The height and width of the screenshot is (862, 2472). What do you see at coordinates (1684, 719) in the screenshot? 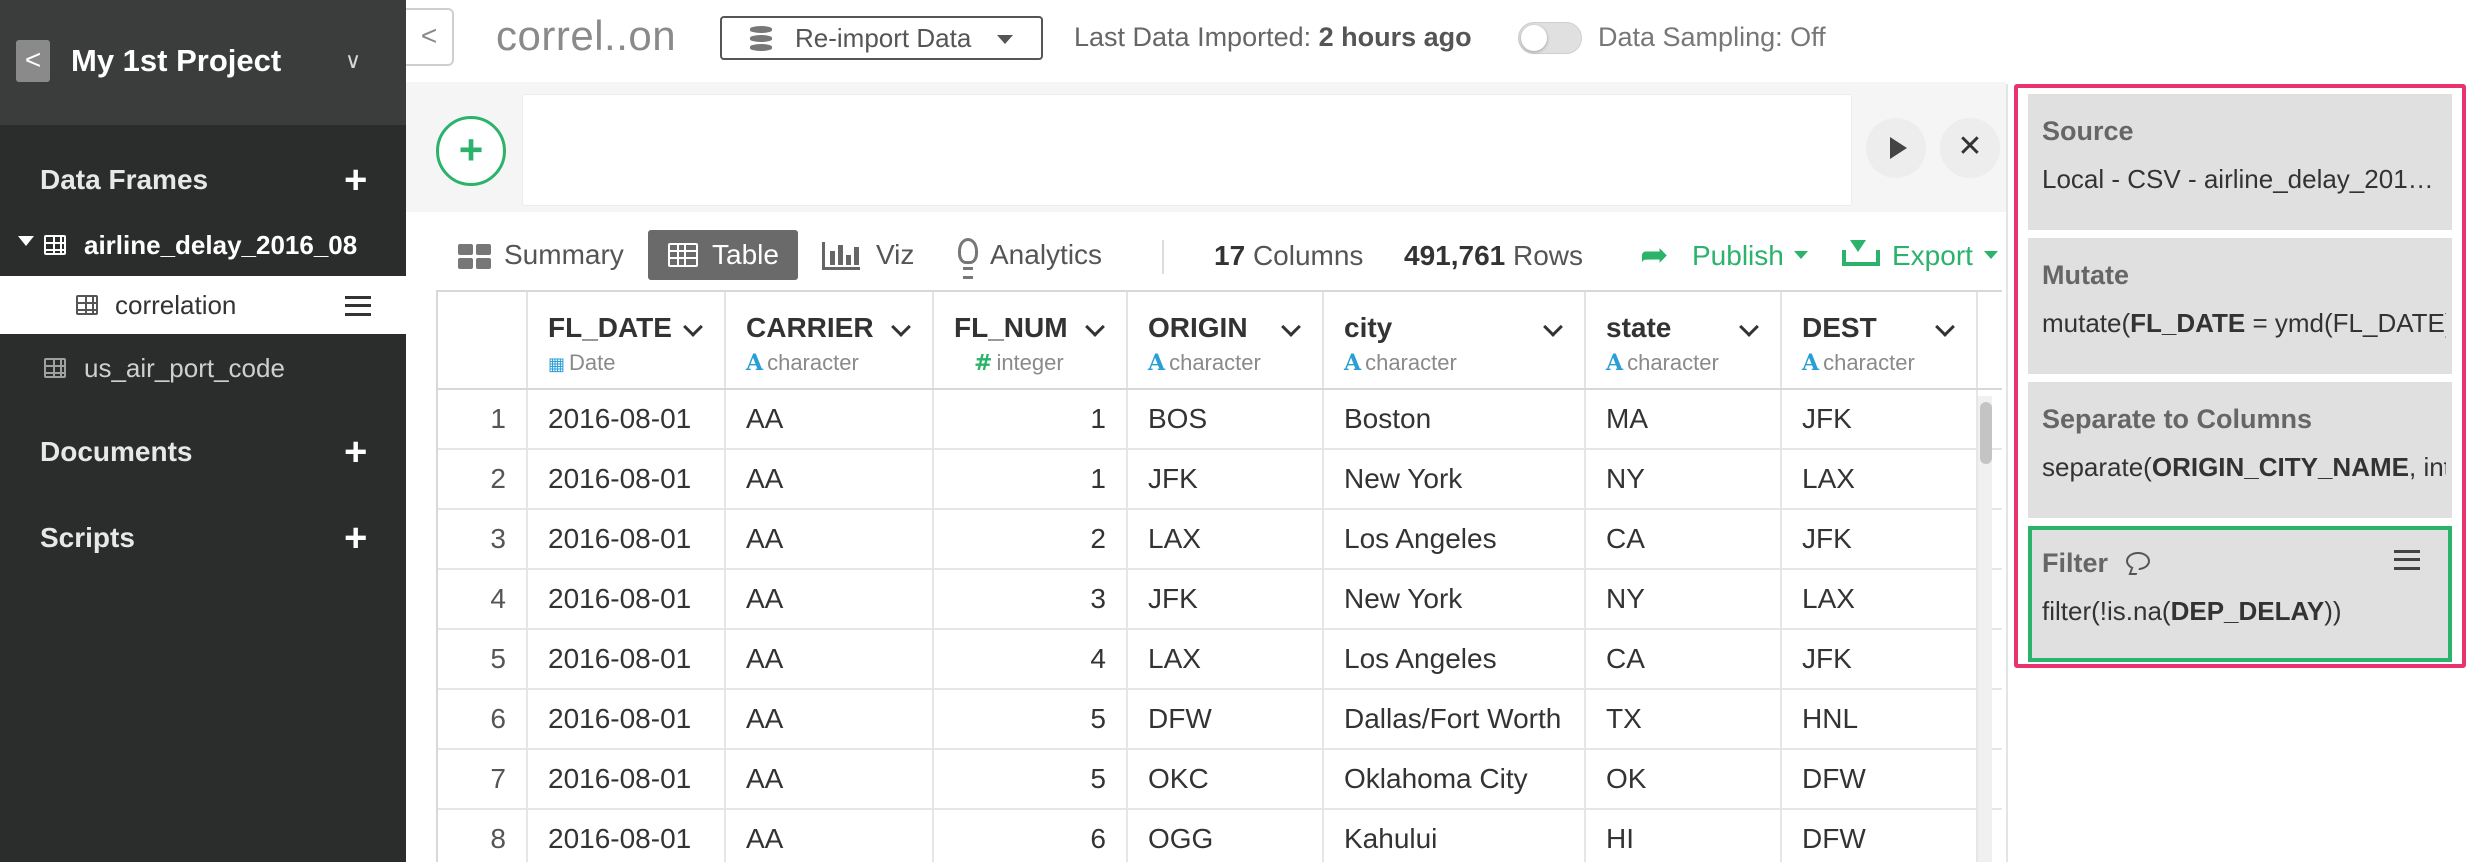
I see `cell-state: TX` at bounding box center [1684, 719].